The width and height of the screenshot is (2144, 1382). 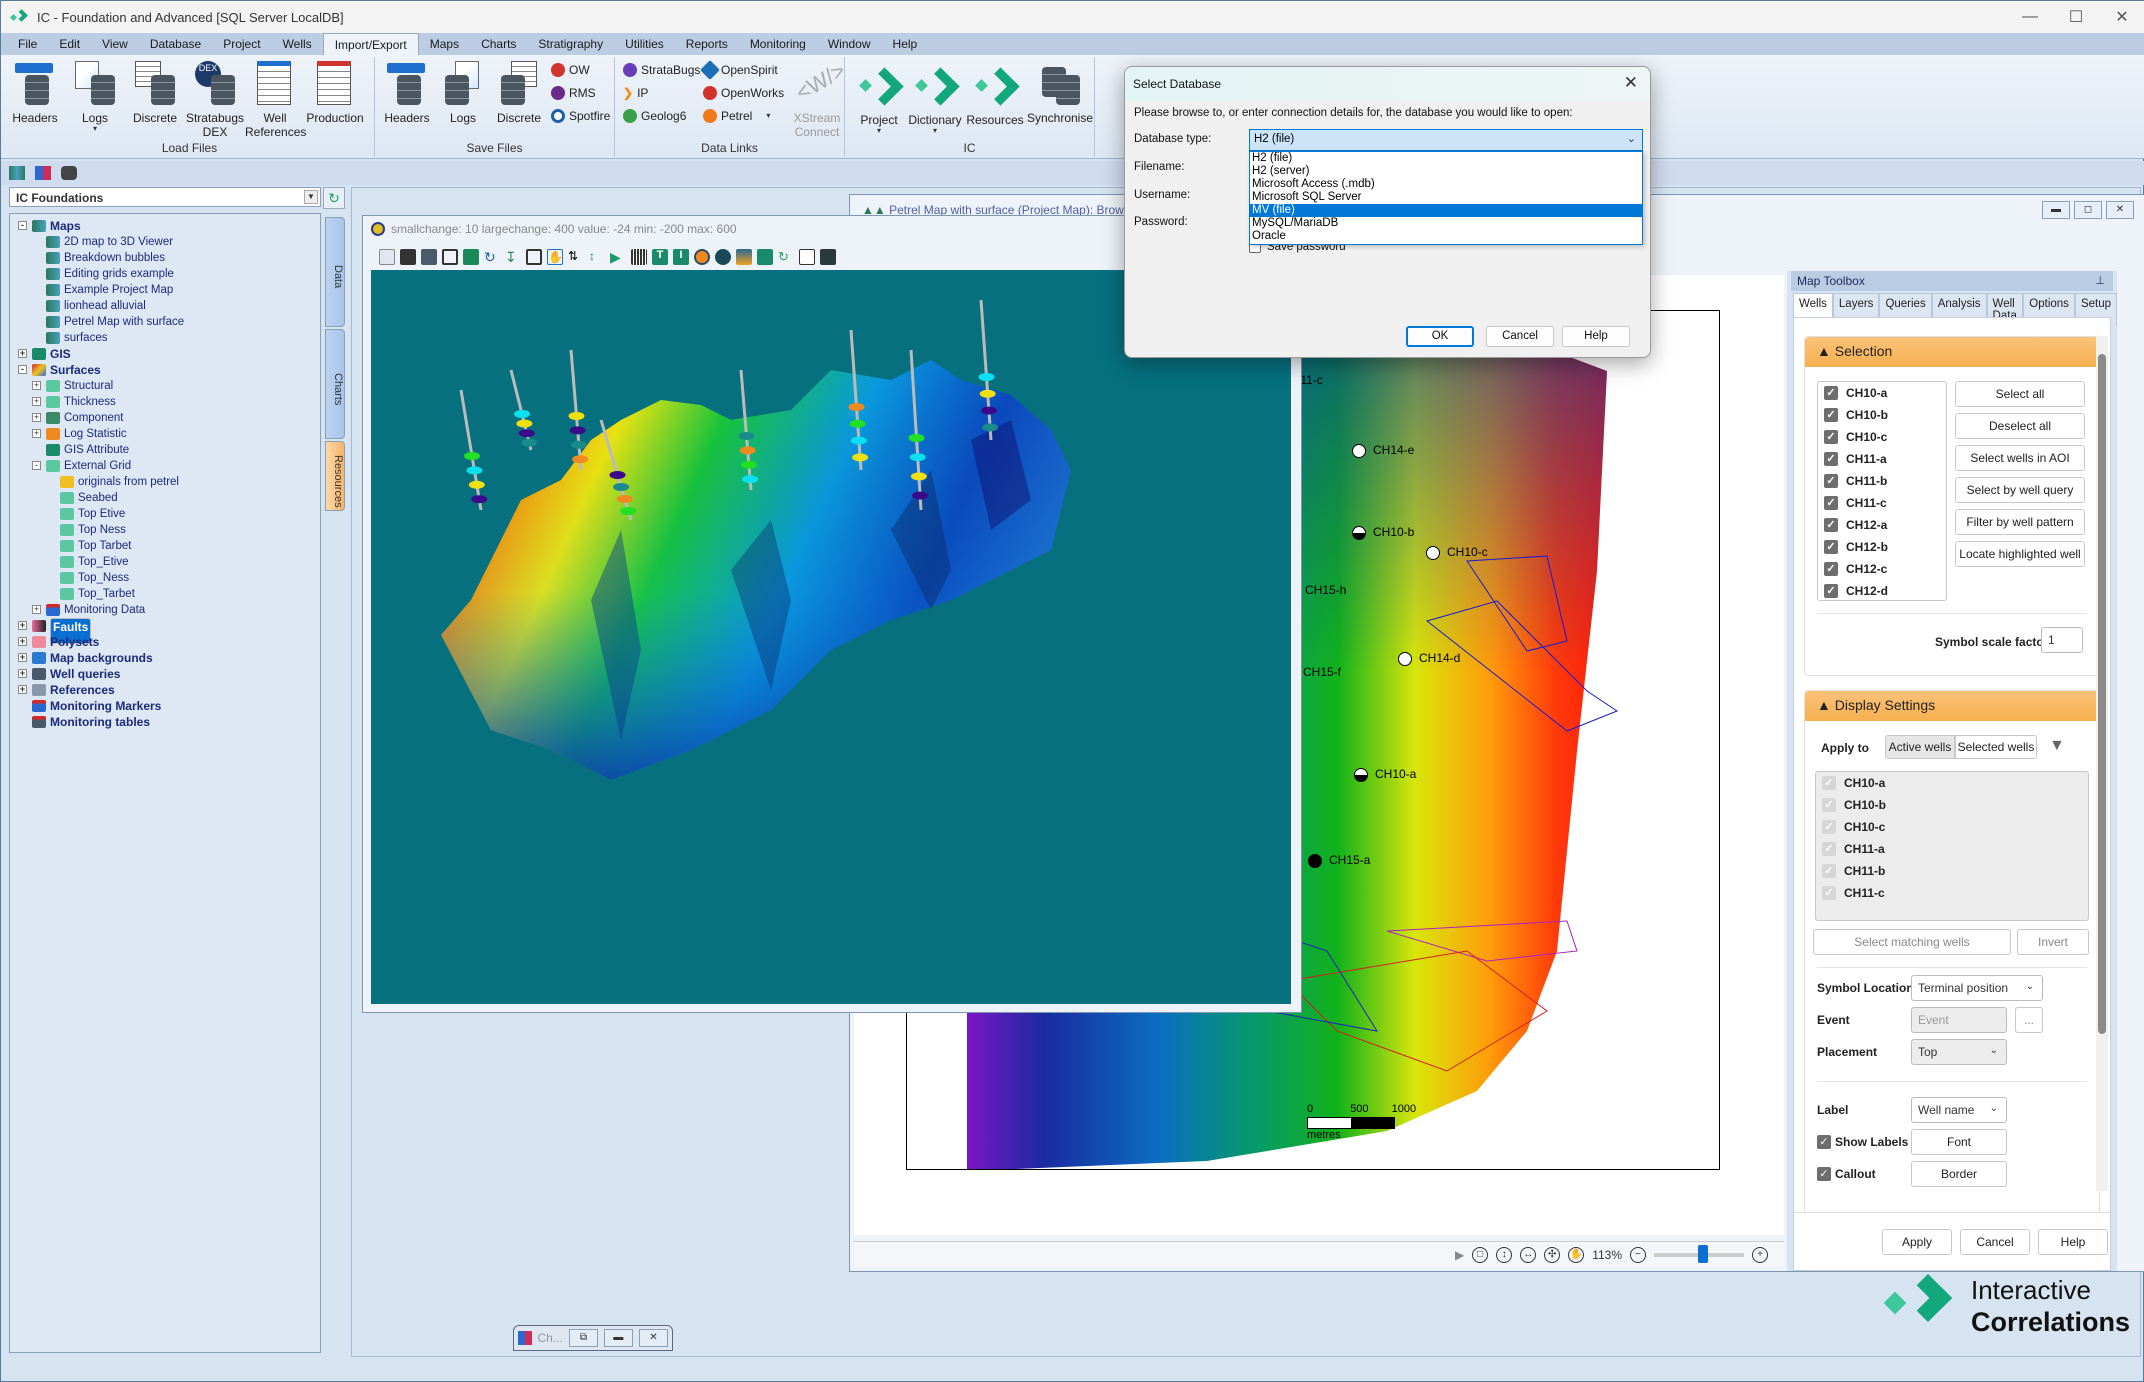 What do you see at coordinates (1393, 532) in the screenshot?
I see `well-label: CH10-b` at bounding box center [1393, 532].